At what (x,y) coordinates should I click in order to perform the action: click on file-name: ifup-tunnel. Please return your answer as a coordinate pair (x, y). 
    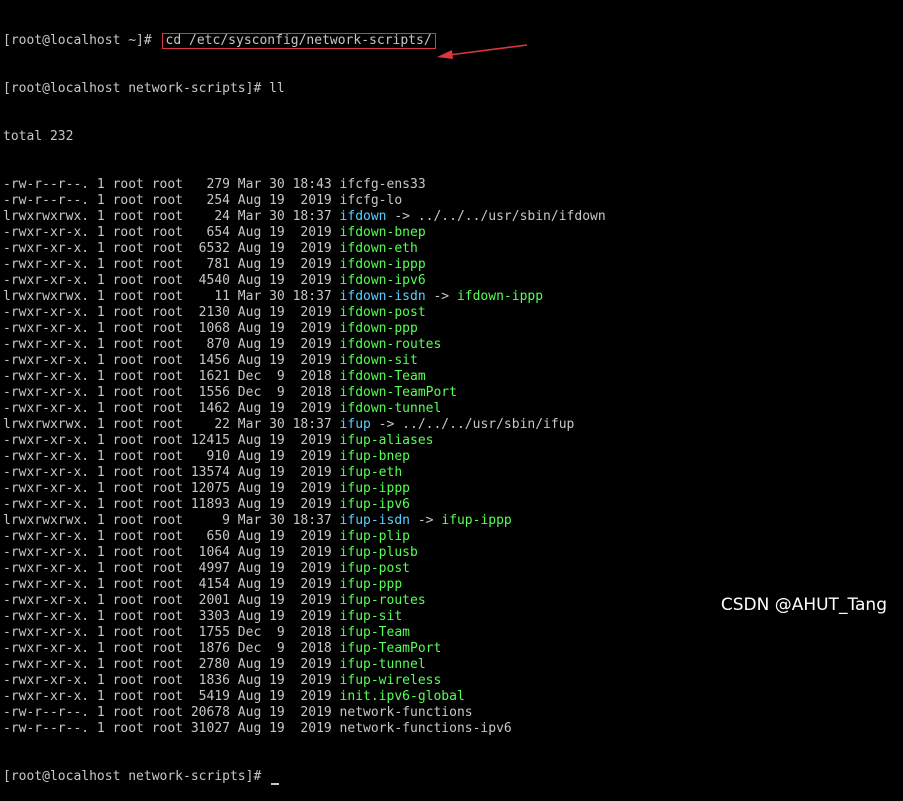
    Looking at the image, I should click on (382, 664).